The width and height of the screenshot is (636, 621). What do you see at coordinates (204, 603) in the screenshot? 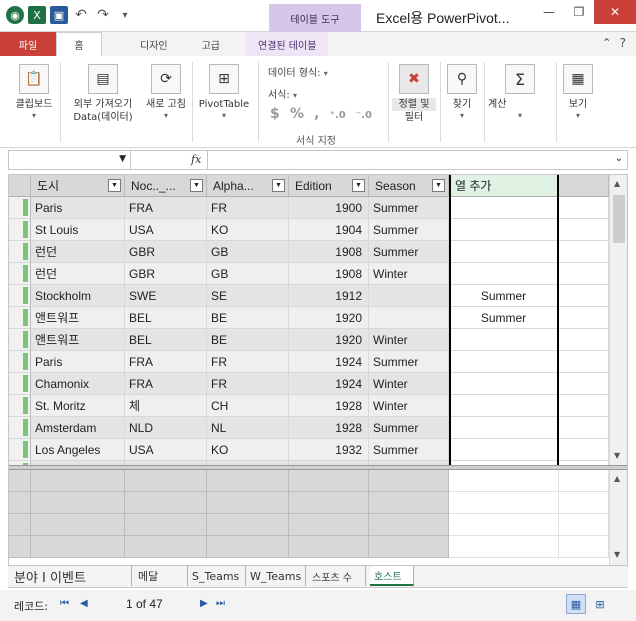
I see `next-record-icon: ▶` at bounding box center [204, 603].